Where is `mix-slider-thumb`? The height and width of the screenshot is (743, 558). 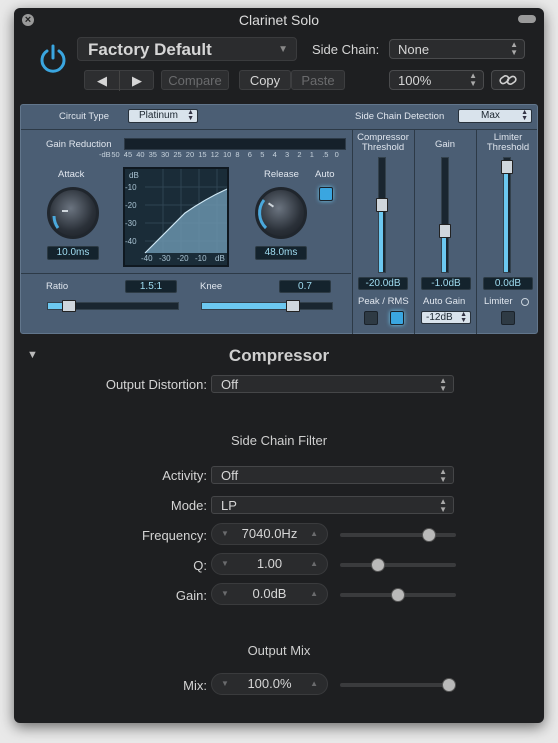
mix-slider-thumb is located at coordinates (449, 685).